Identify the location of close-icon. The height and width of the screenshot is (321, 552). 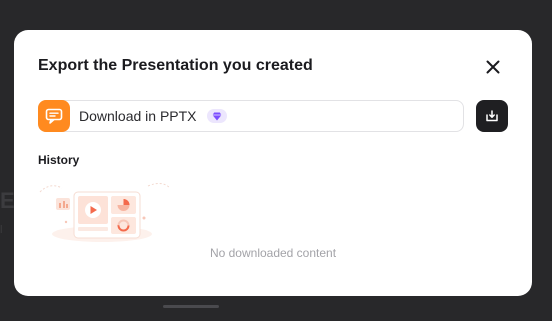
(493, 67).